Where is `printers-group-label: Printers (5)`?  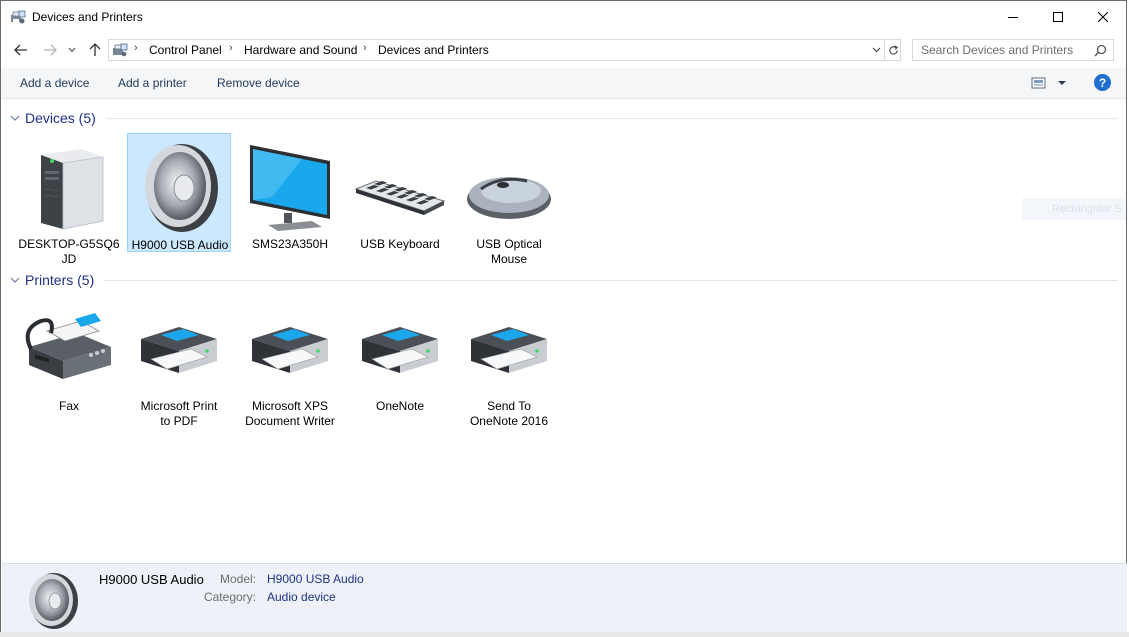
printers-group-label: Printers (5) is located at coordinates (60, 280).